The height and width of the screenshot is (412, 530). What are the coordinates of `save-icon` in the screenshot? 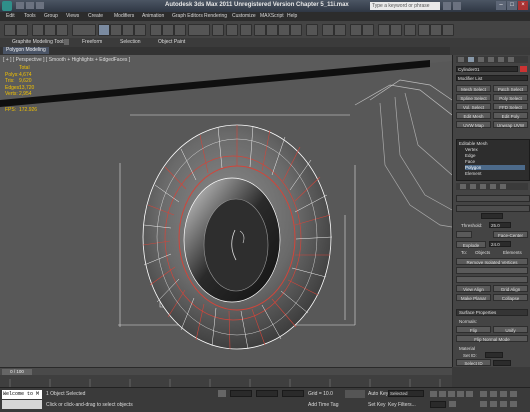 It's located at (30, 5).